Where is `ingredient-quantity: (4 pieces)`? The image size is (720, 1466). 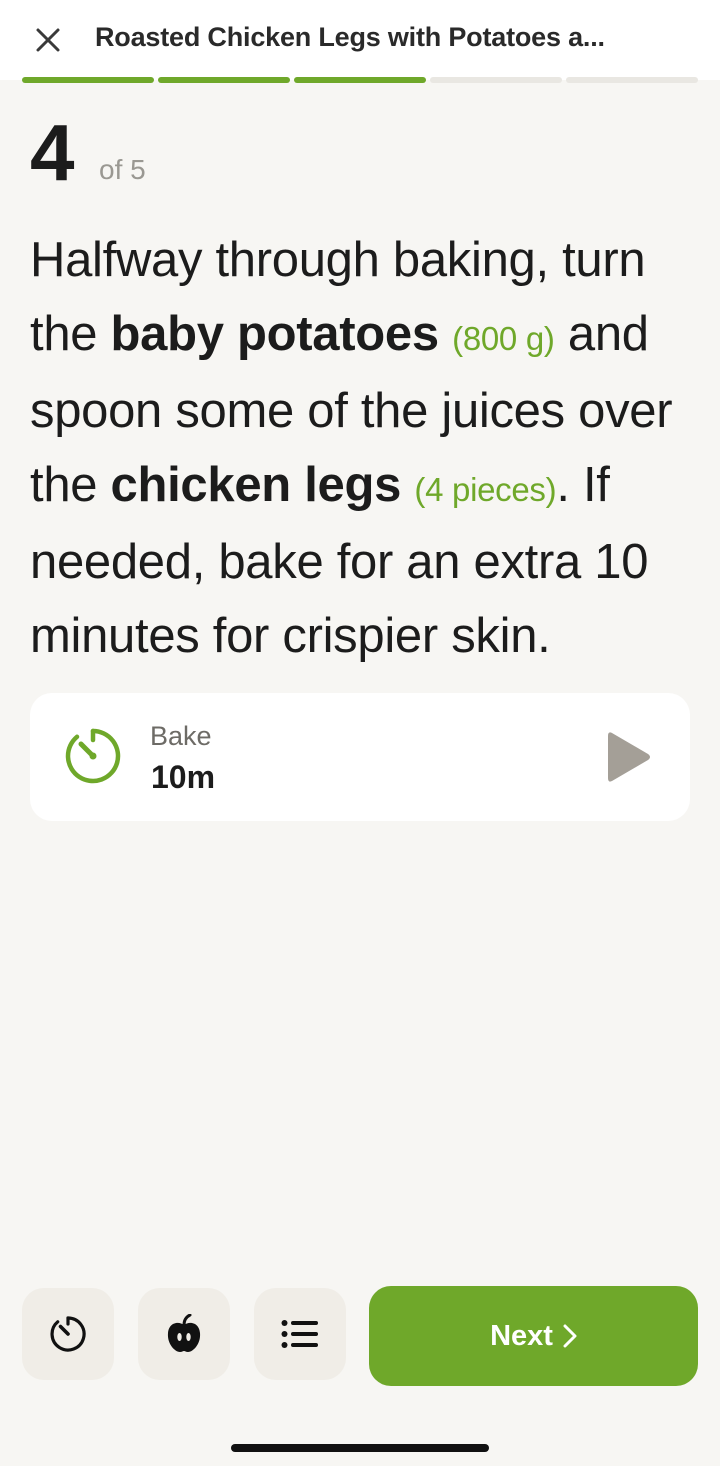 ingredient-quantity: (4 pieces) is located at coordinates (485, 489).